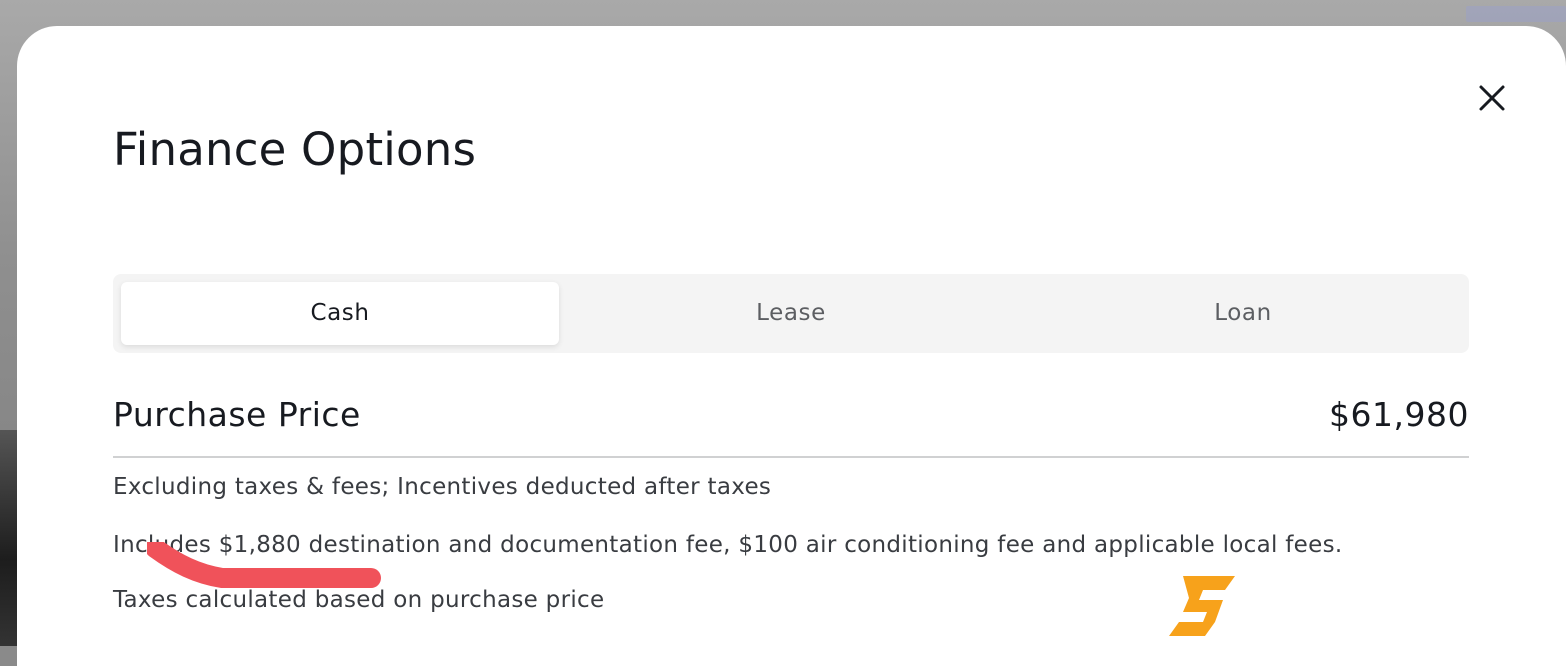 Image resolution: width=1566 pixels, height=666 pixels. I want to click on purchase-price-row: Purchase Price $61,980, so click(791, 417).